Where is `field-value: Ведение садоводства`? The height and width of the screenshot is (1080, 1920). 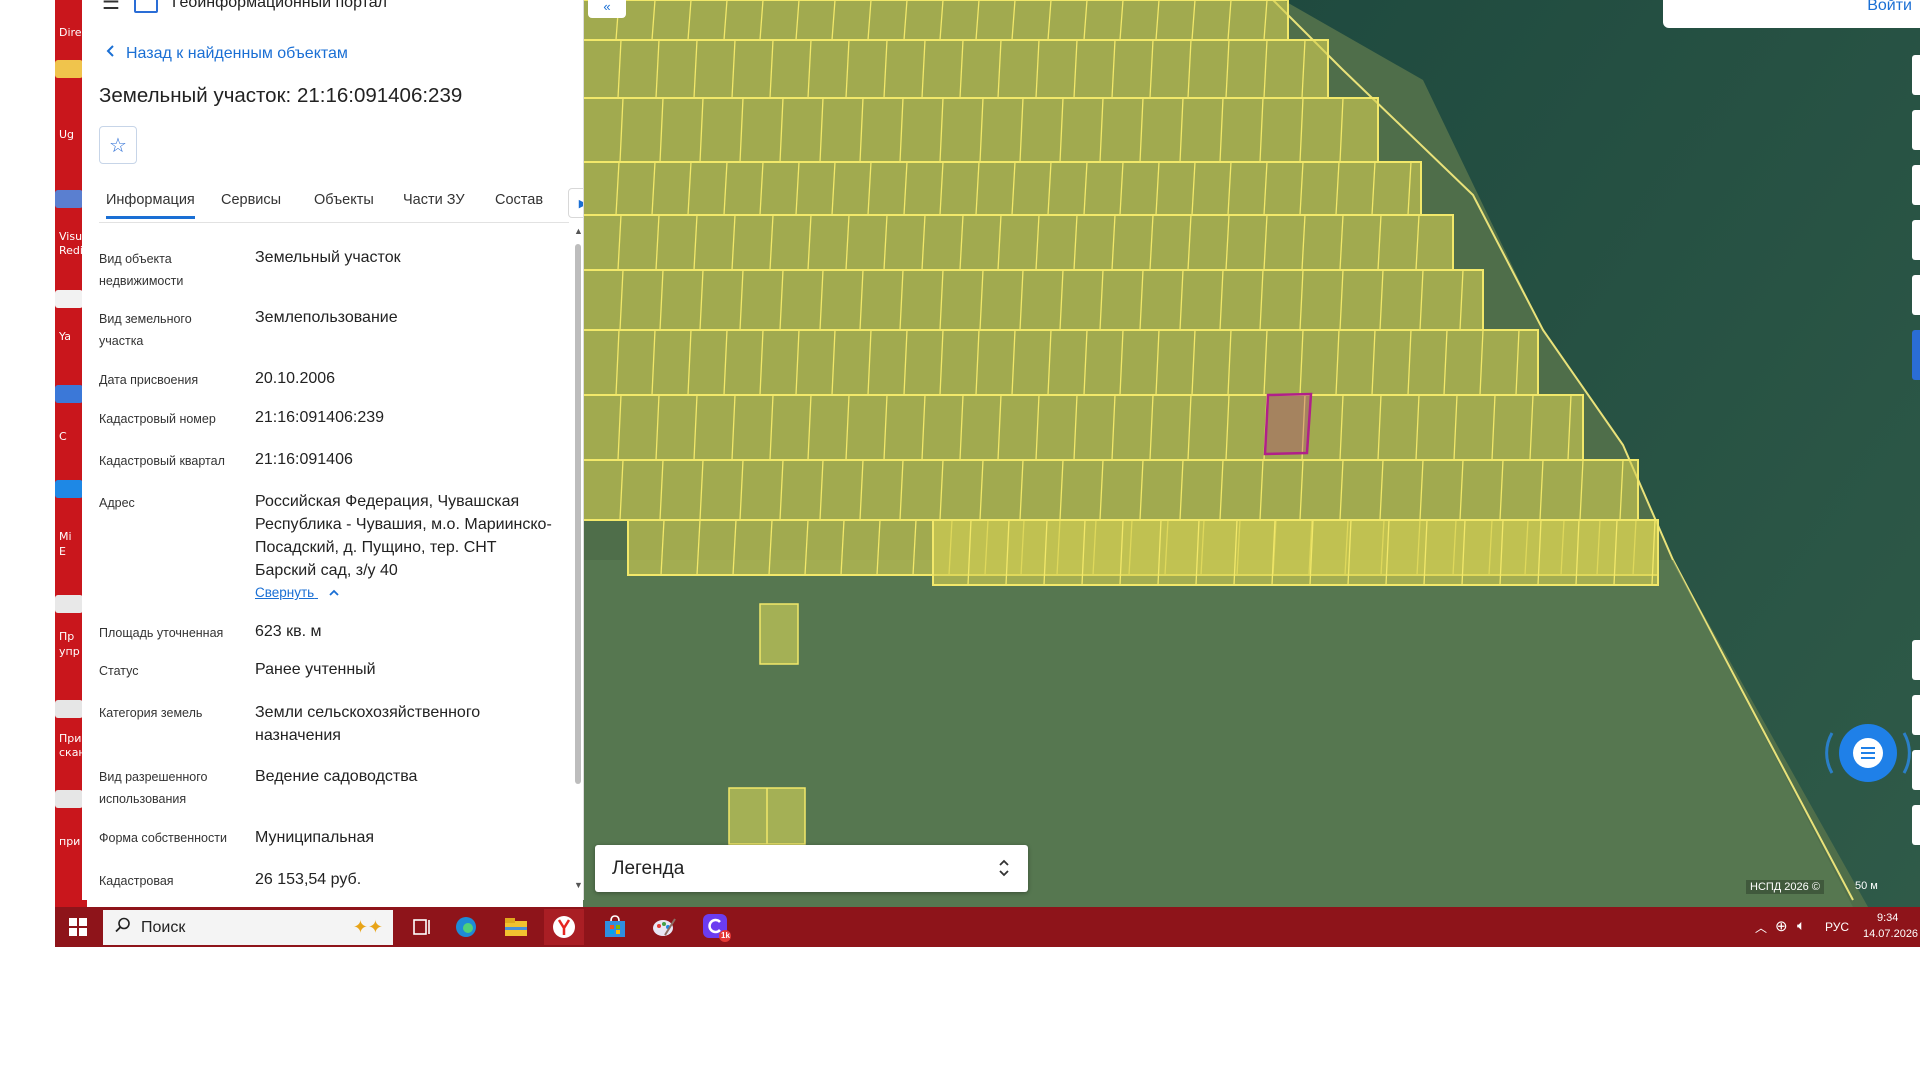 field-value: Ведение садоводства is located at coordinates (336, 776).